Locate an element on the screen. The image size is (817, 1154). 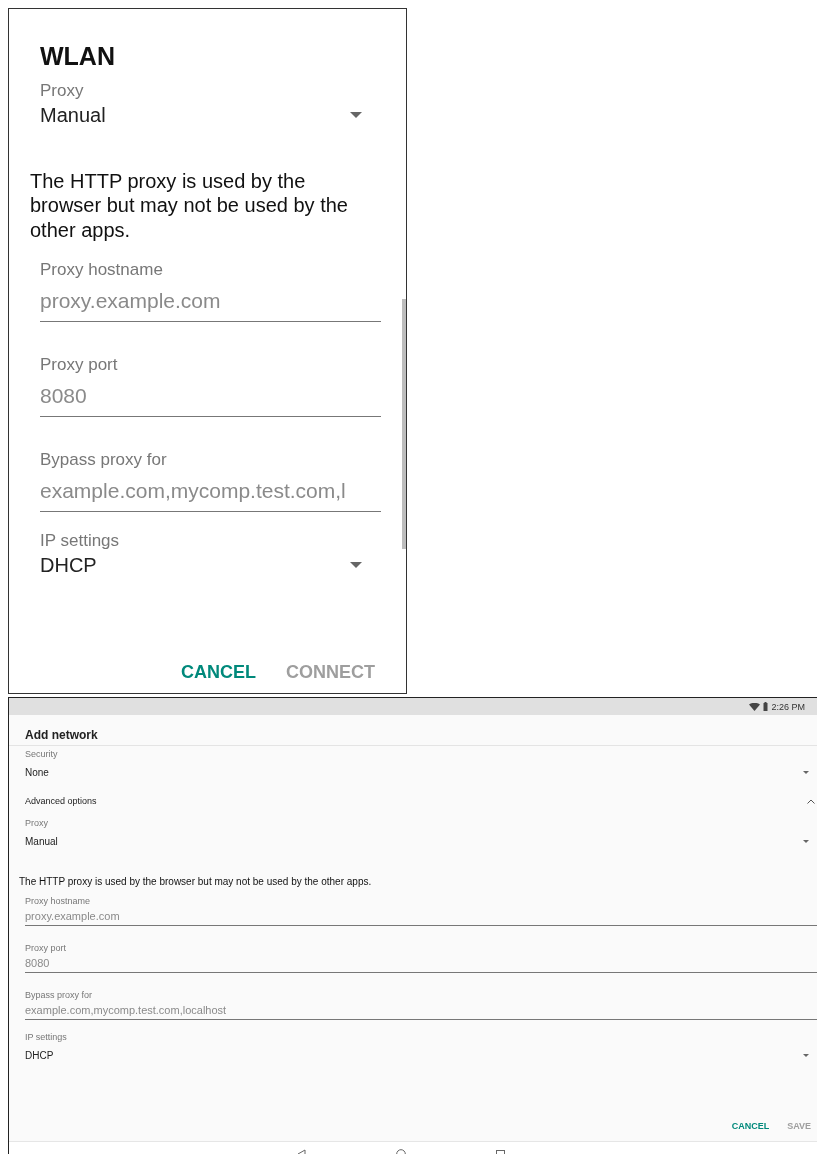
expander-row: Advanced options is located at coordinates (413, 801).